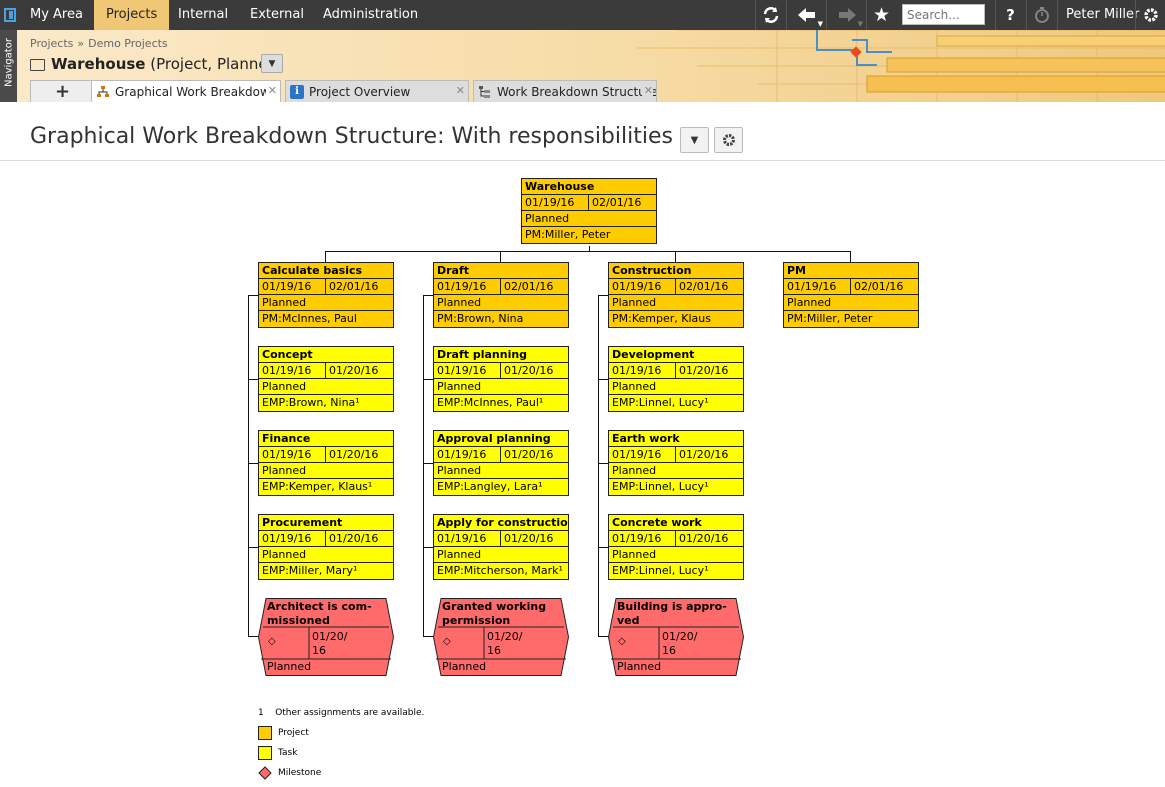  What do you see at coordinates (943, 14) in the screenshot?
I see `search-input` at bounding box center [943, 14].